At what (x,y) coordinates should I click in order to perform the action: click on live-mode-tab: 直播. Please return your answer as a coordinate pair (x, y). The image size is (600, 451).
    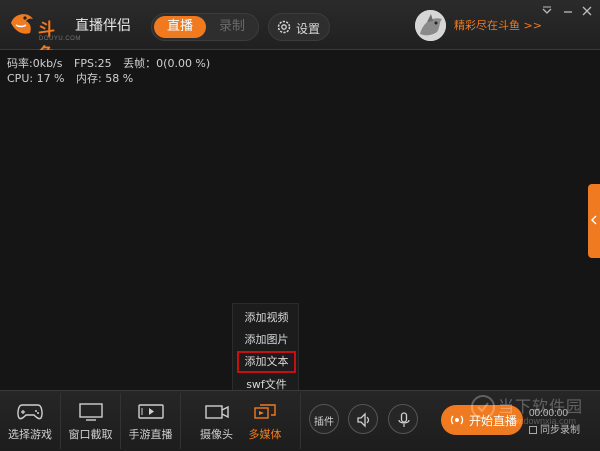
    Looking at the image, I should click on (180, 27).